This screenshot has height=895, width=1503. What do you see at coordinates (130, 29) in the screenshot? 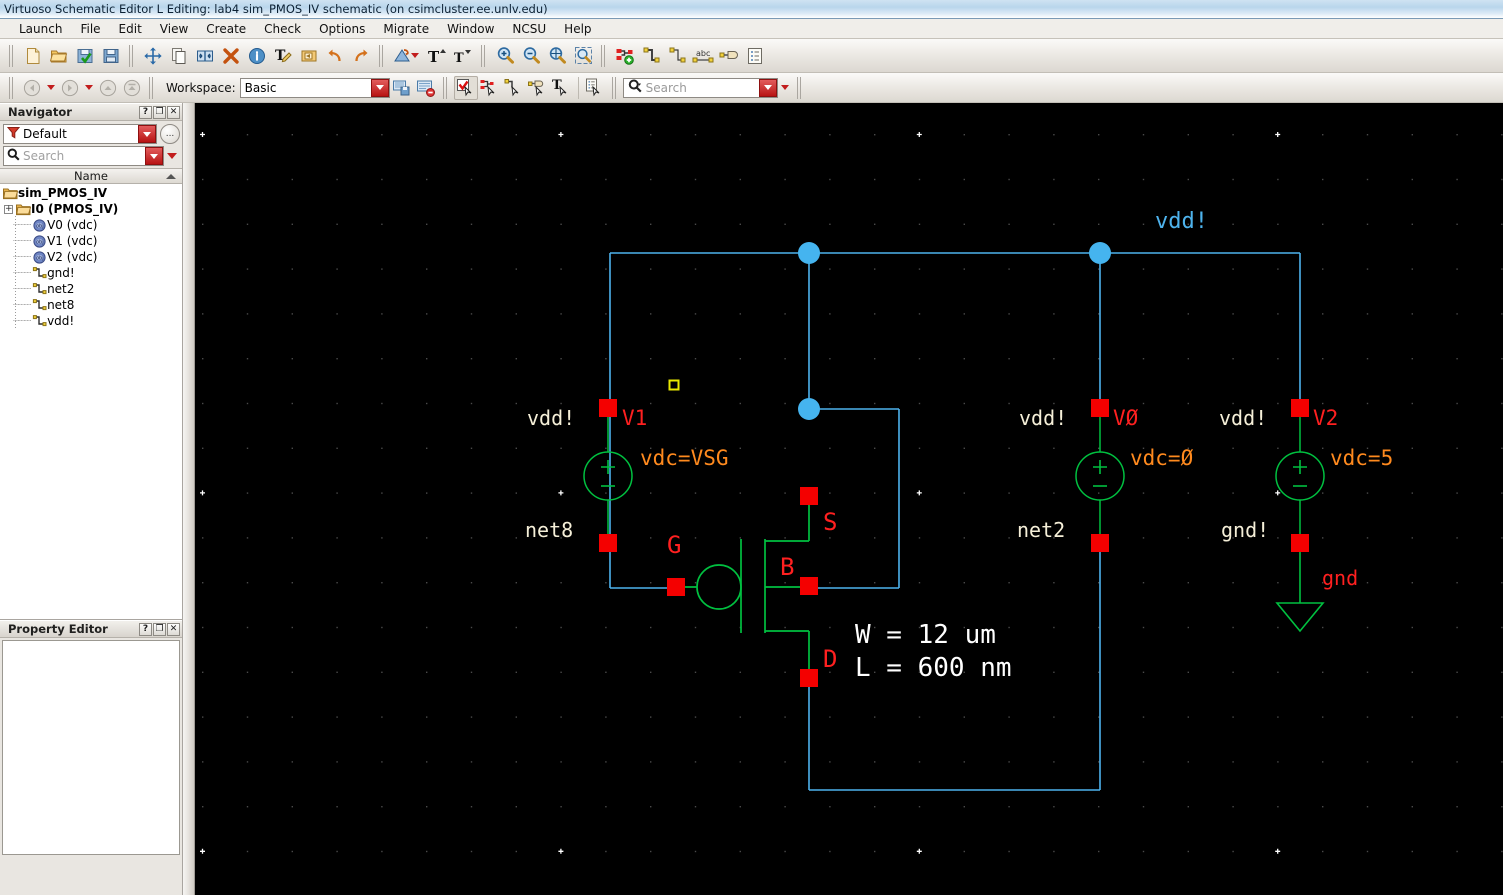
I see `menu-edit: Edit` at bounding box center [130, 29].